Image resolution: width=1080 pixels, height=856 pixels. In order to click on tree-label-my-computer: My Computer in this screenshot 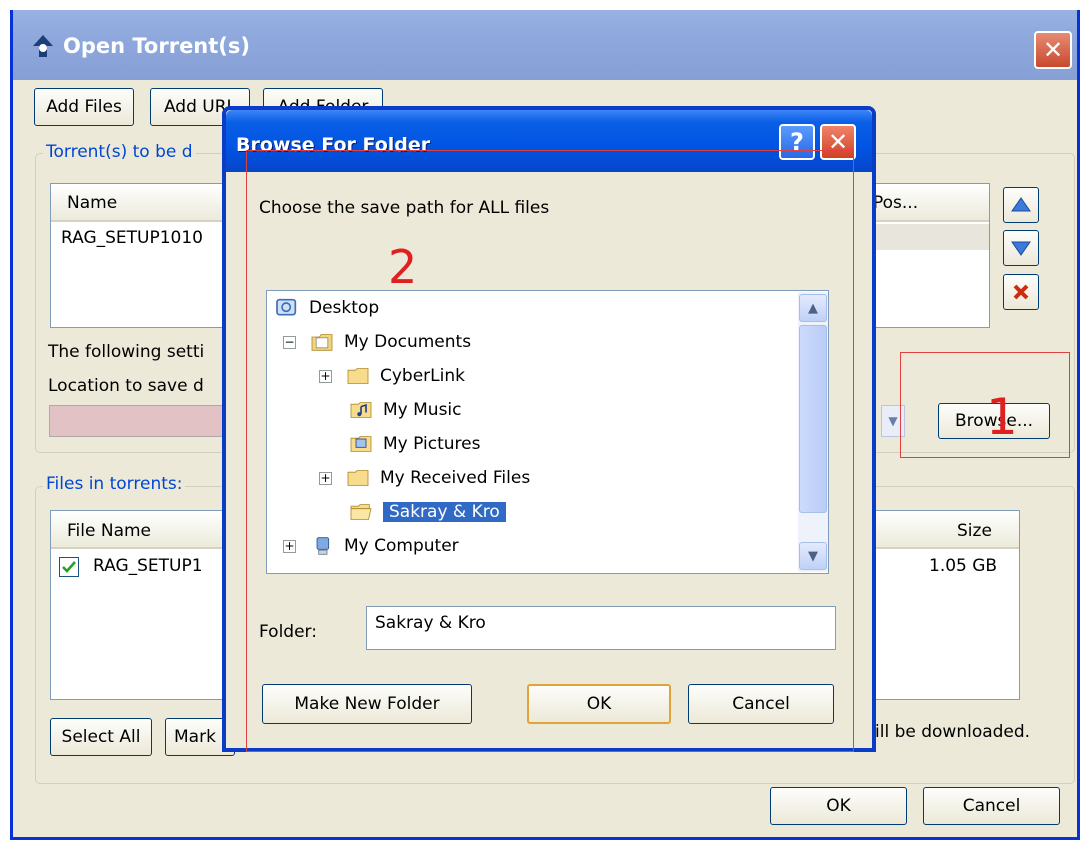, I will do `click(401, 546)`.